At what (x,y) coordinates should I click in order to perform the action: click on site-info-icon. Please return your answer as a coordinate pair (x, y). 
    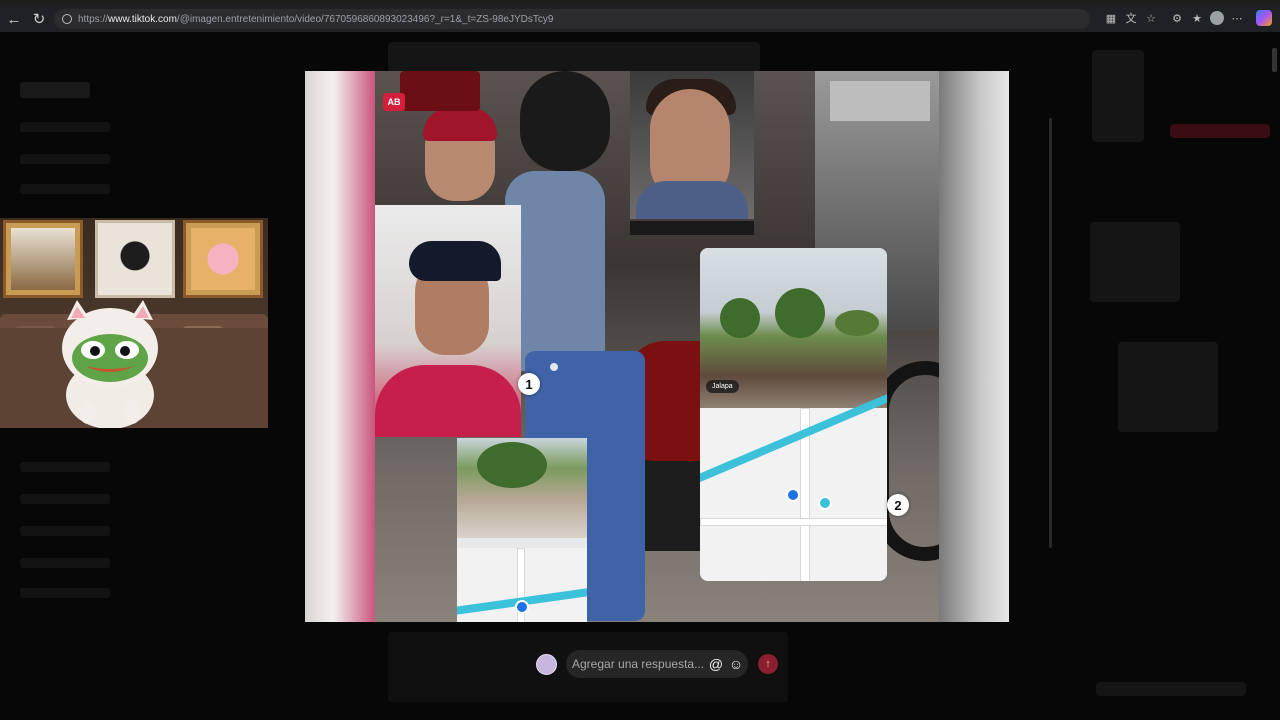
    Looking at the image, I should click on (67, 19).